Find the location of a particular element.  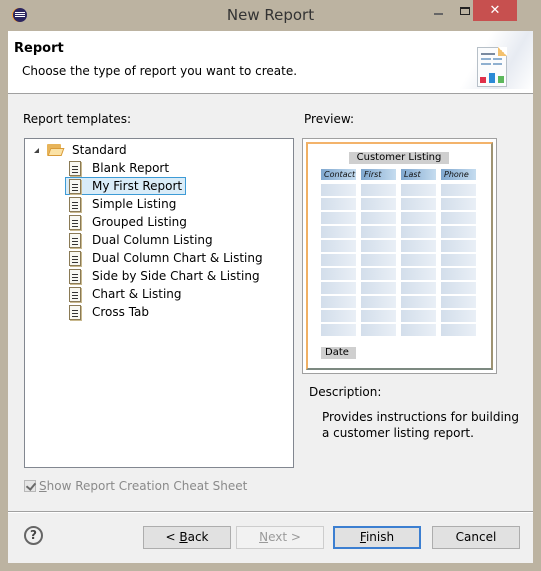

tree-item-side-by-side-chart-listing: Side by Side Chart & Listing is located at coordinates (164, 276).